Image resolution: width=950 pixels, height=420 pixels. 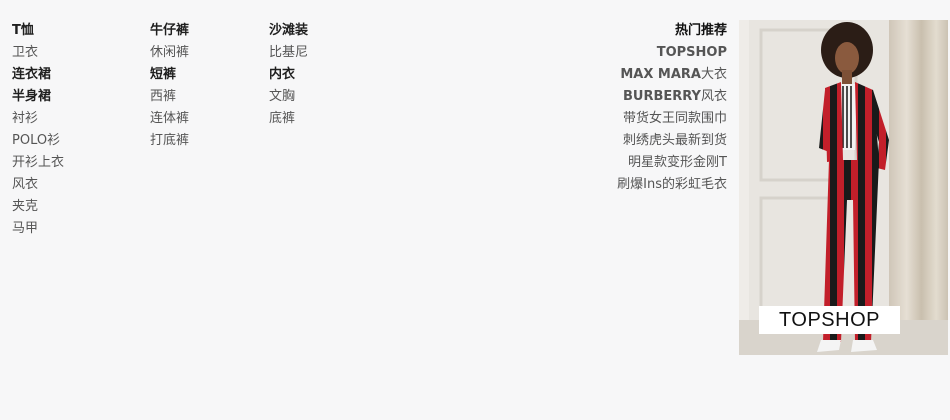 I want to click on category-link: 马甲, so click(x=38, y=229).